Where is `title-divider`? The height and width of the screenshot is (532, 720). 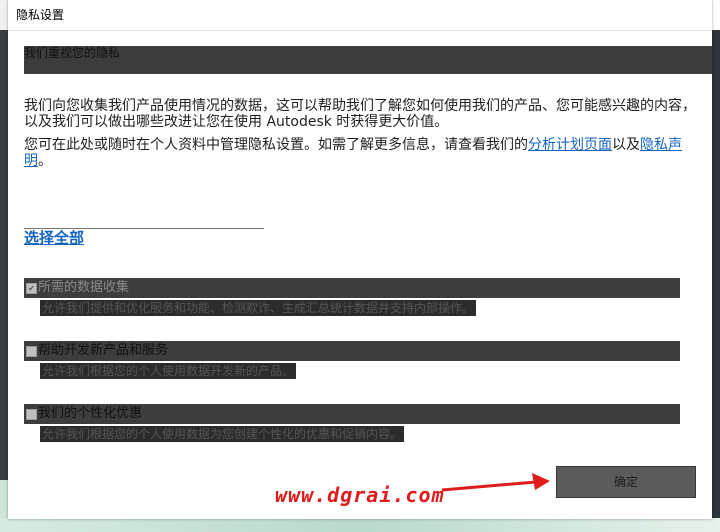
title-divider is located at coordinates (360, 30).